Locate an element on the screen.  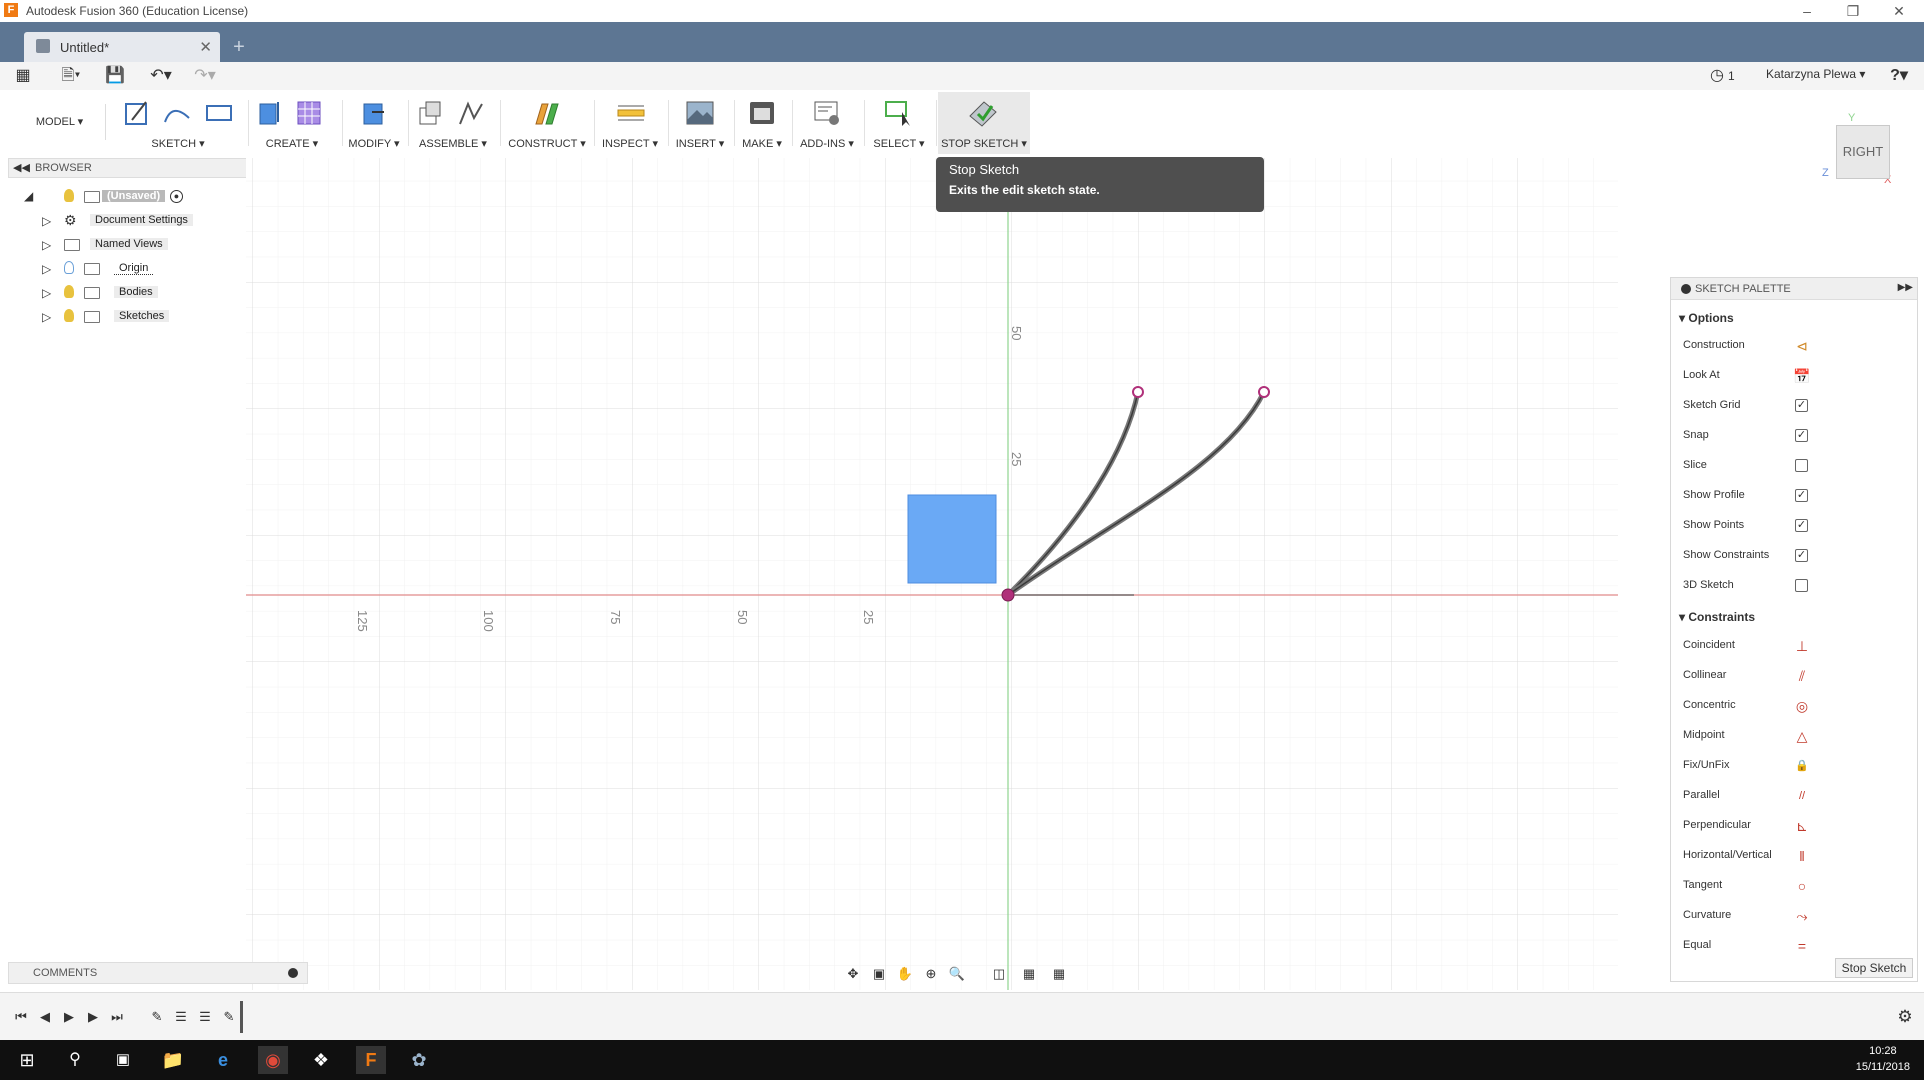
option-slice: Slice is located at coordinates (1793, 466).